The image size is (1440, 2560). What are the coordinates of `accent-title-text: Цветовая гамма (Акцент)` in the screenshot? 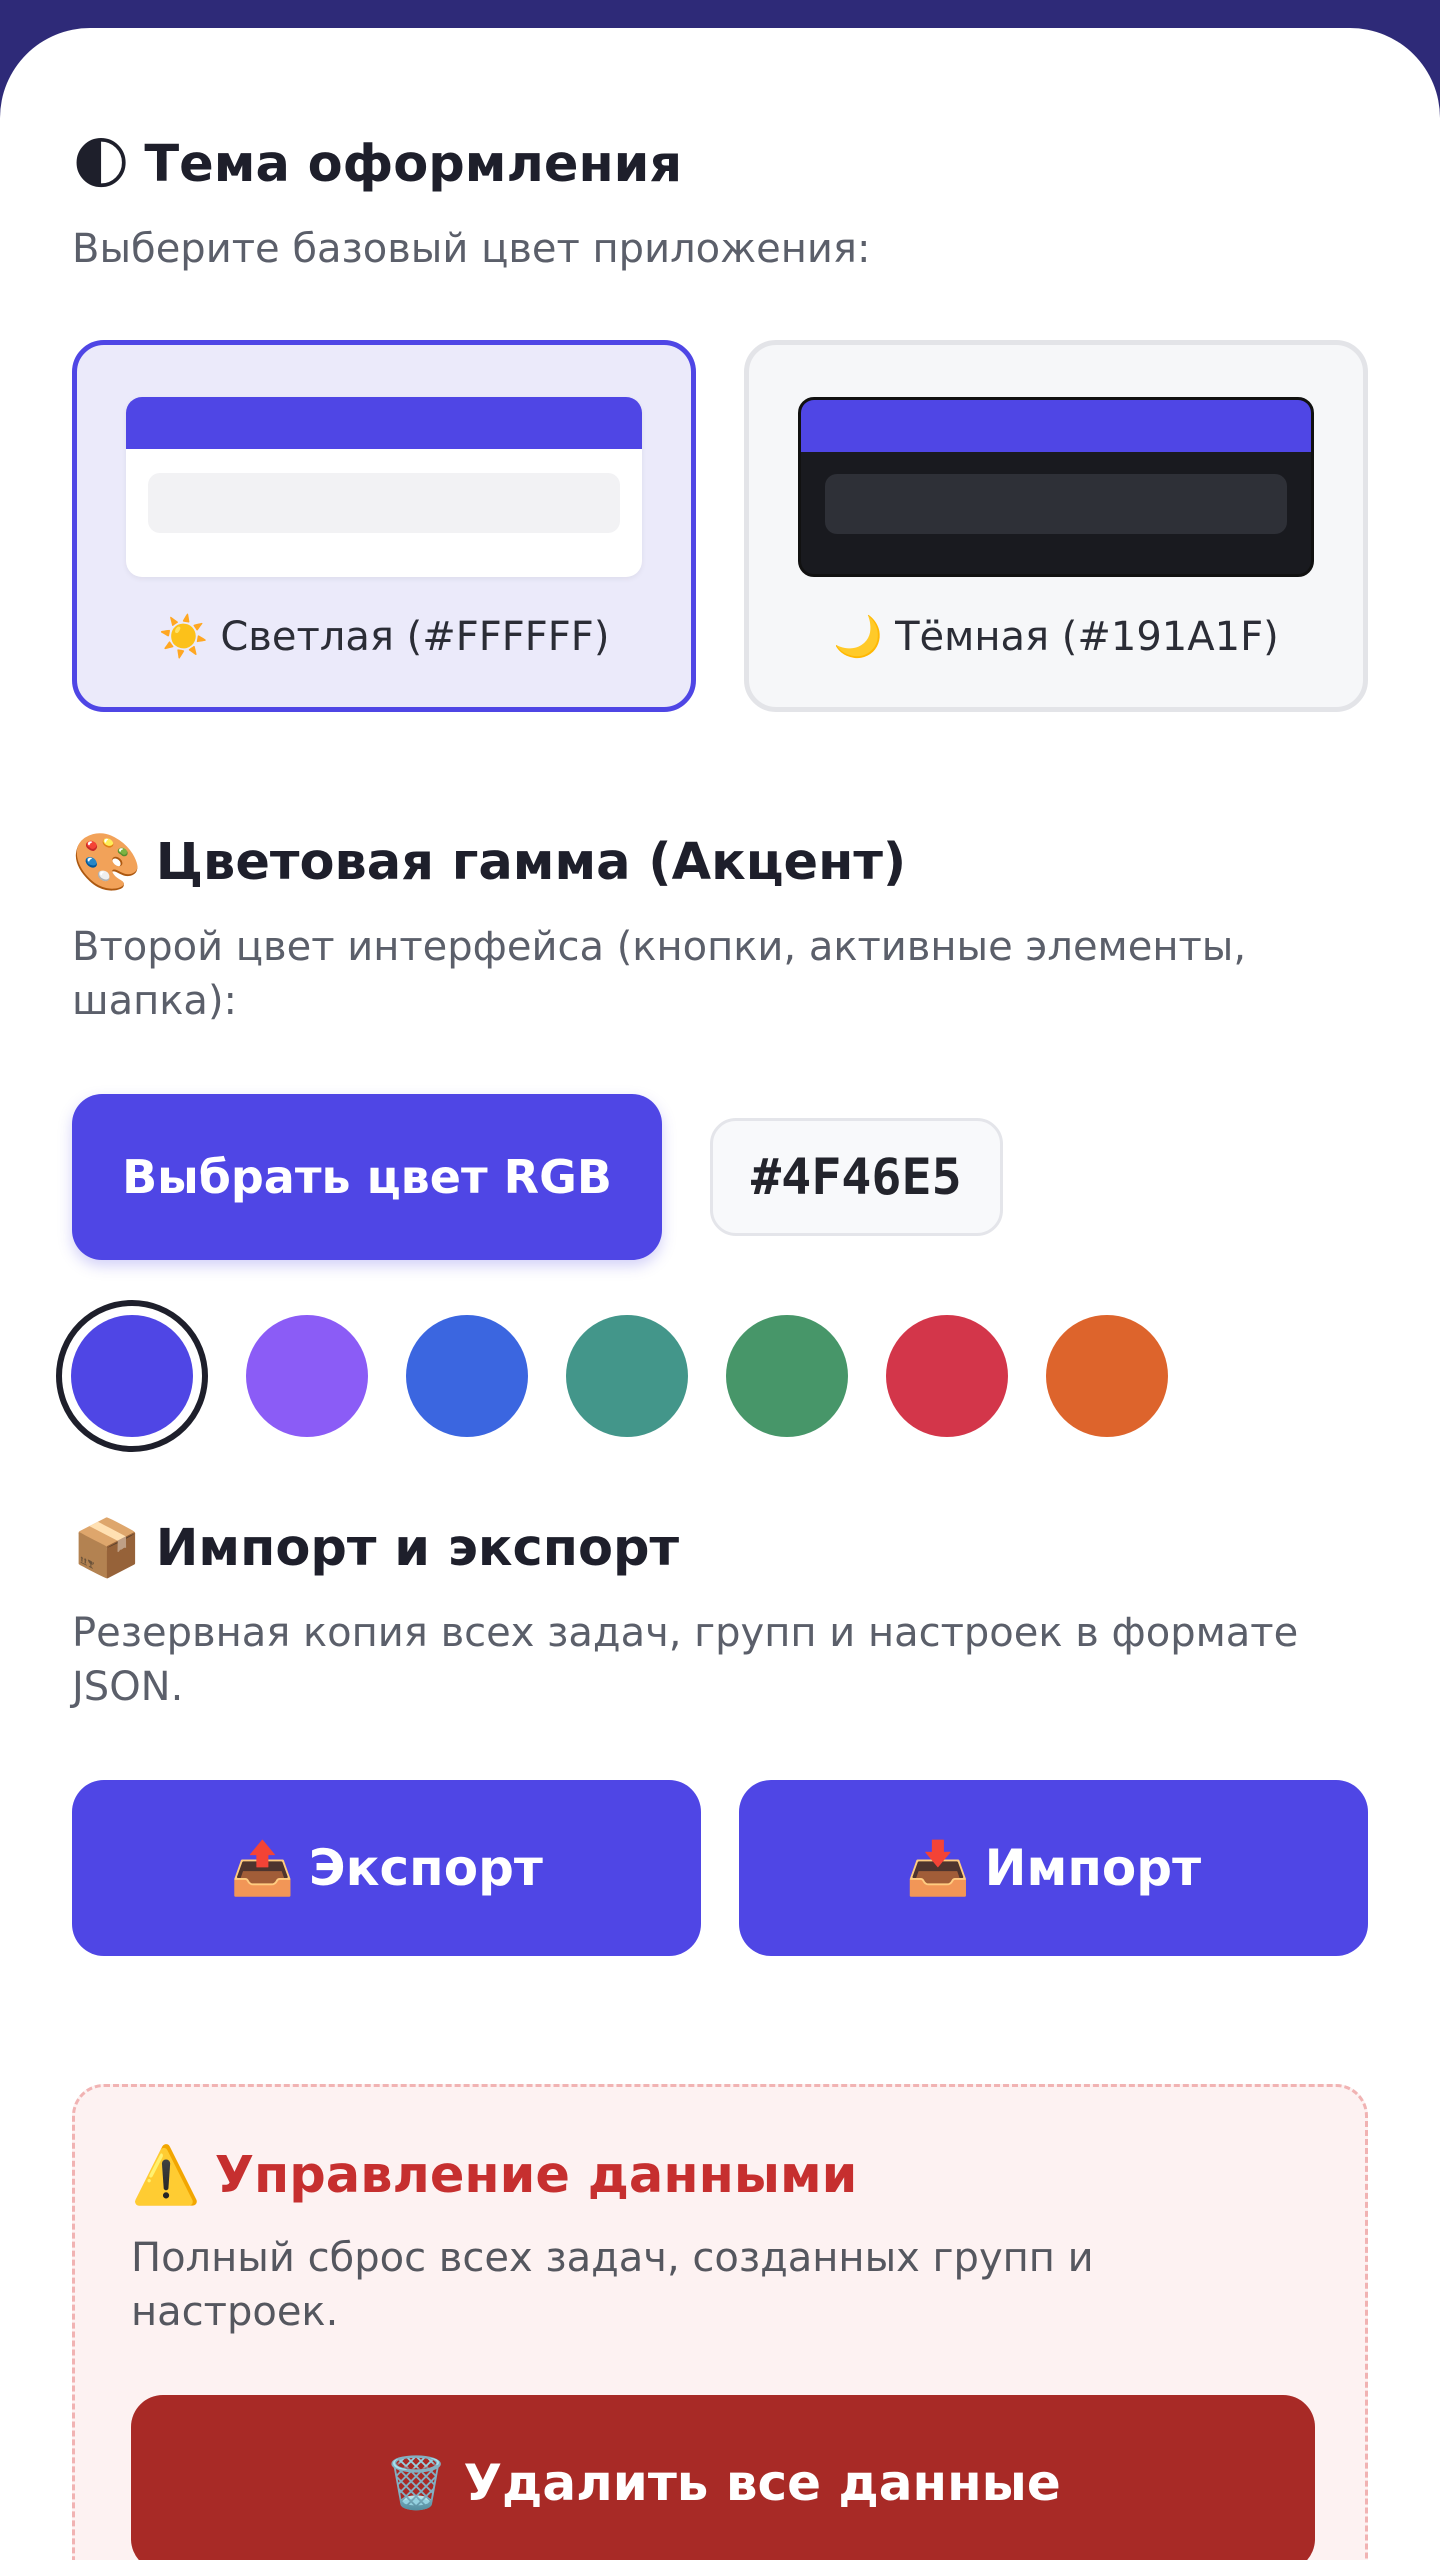 It's located at (531, 862).